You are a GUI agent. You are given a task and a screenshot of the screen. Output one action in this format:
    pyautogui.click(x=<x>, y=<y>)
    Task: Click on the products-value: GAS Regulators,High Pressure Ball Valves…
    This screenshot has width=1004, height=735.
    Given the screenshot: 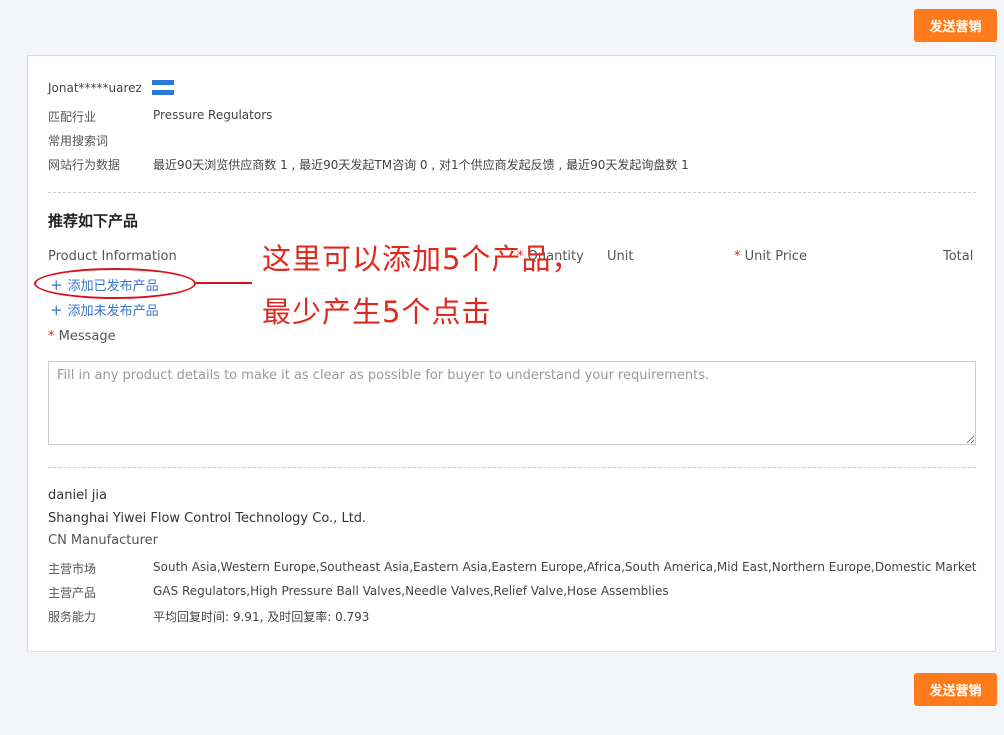 What is the action you would take?
    pyautogui.click(x=411, y=591)
    